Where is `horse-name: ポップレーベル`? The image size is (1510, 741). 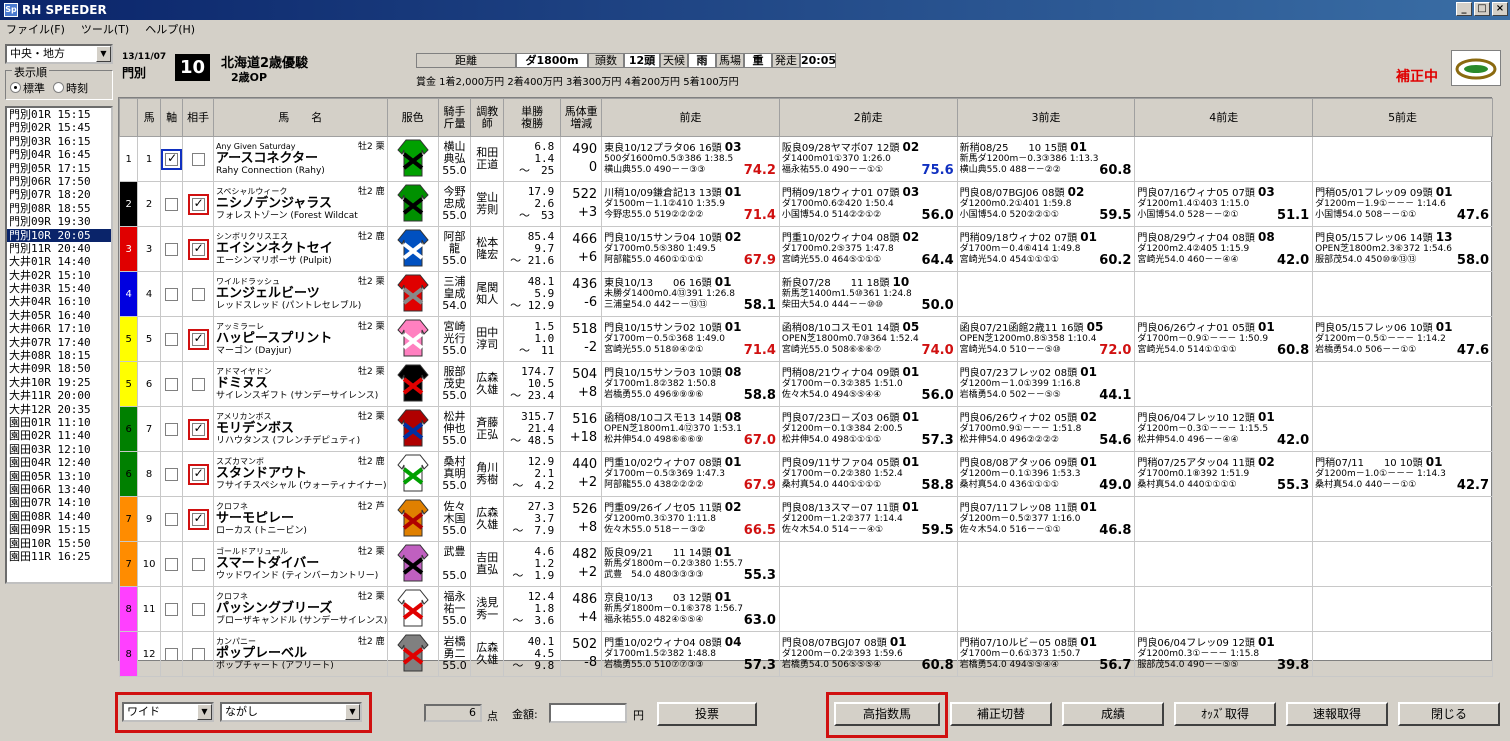 horse-name: ポップレーベル is located at coordinates (301, 653).